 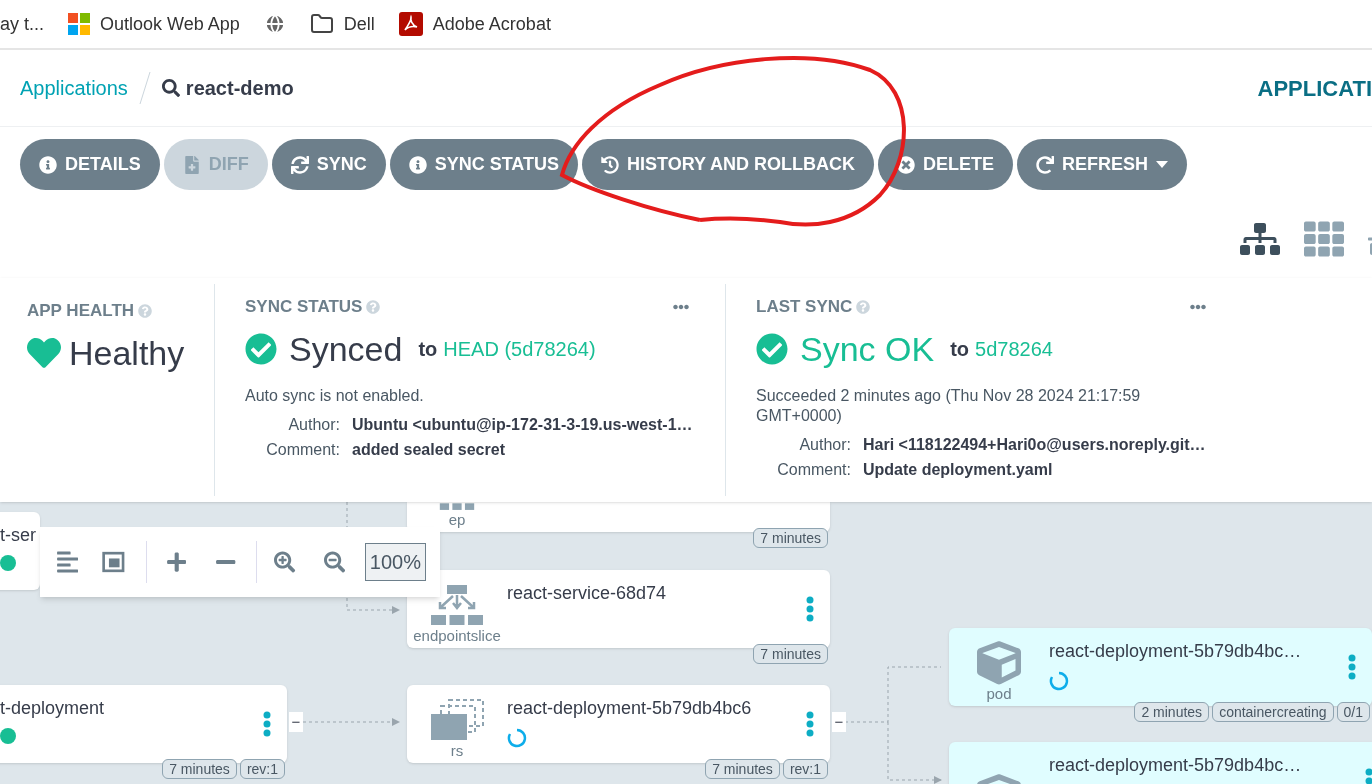 What do you see at coordinates (457, 636) in the screenshot?
I see `resource-kind: endpointslice` at bounding box center [457, 636].